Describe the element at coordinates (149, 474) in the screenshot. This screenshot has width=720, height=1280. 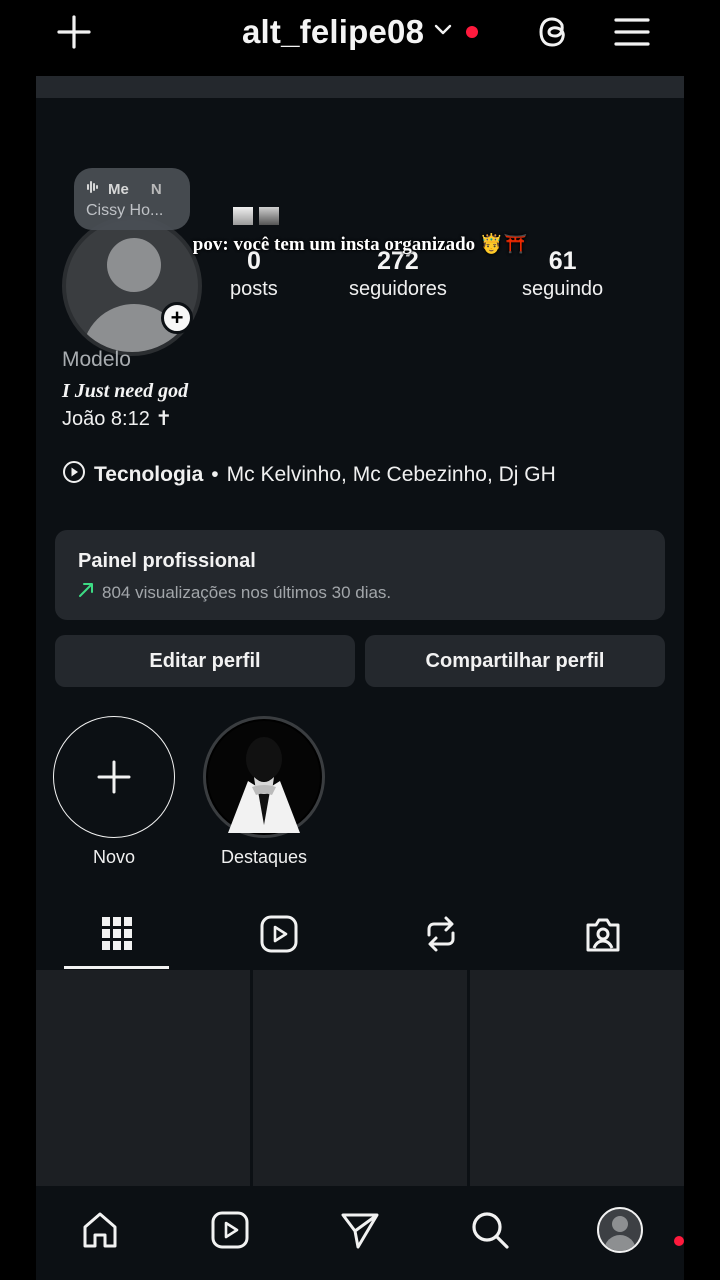
I see `category-label: Tecnologia` at that location.